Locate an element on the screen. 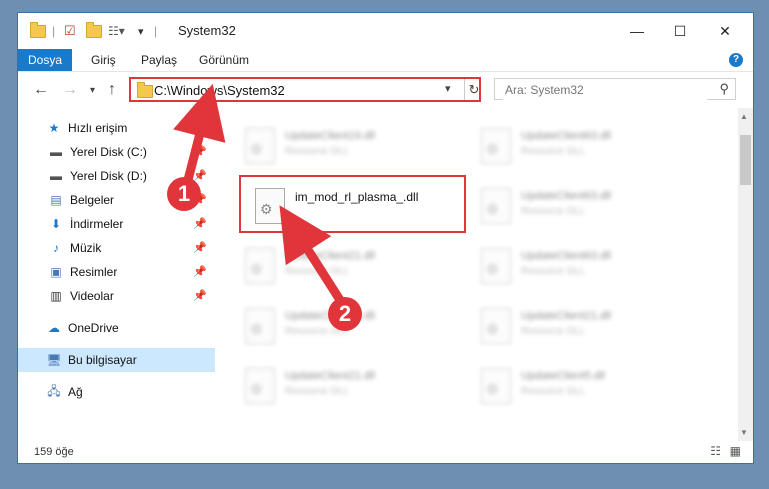 The height and width of the screenshot is (489, 769). step-badge-1: 1 is located at coordinates (184, 194).